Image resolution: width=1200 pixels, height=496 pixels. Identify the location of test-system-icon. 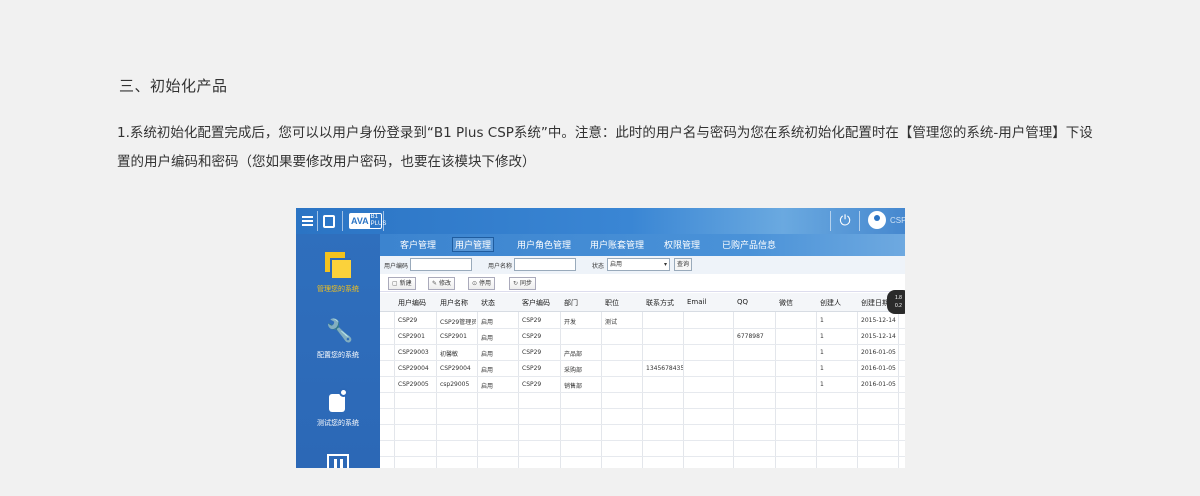
(338, 400).